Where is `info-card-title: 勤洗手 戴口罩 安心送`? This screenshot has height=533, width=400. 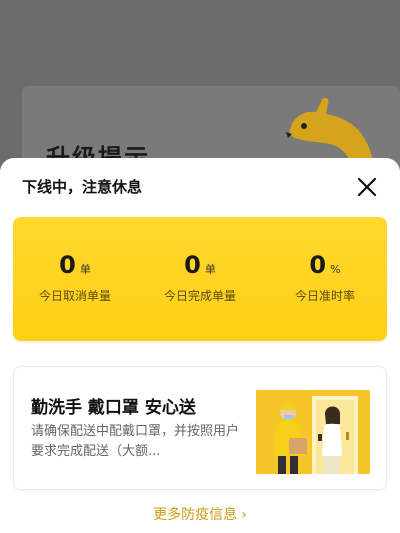 info-card-title: 勤洗手 戴口罩 安心送 is located at coordinates (113, 408).